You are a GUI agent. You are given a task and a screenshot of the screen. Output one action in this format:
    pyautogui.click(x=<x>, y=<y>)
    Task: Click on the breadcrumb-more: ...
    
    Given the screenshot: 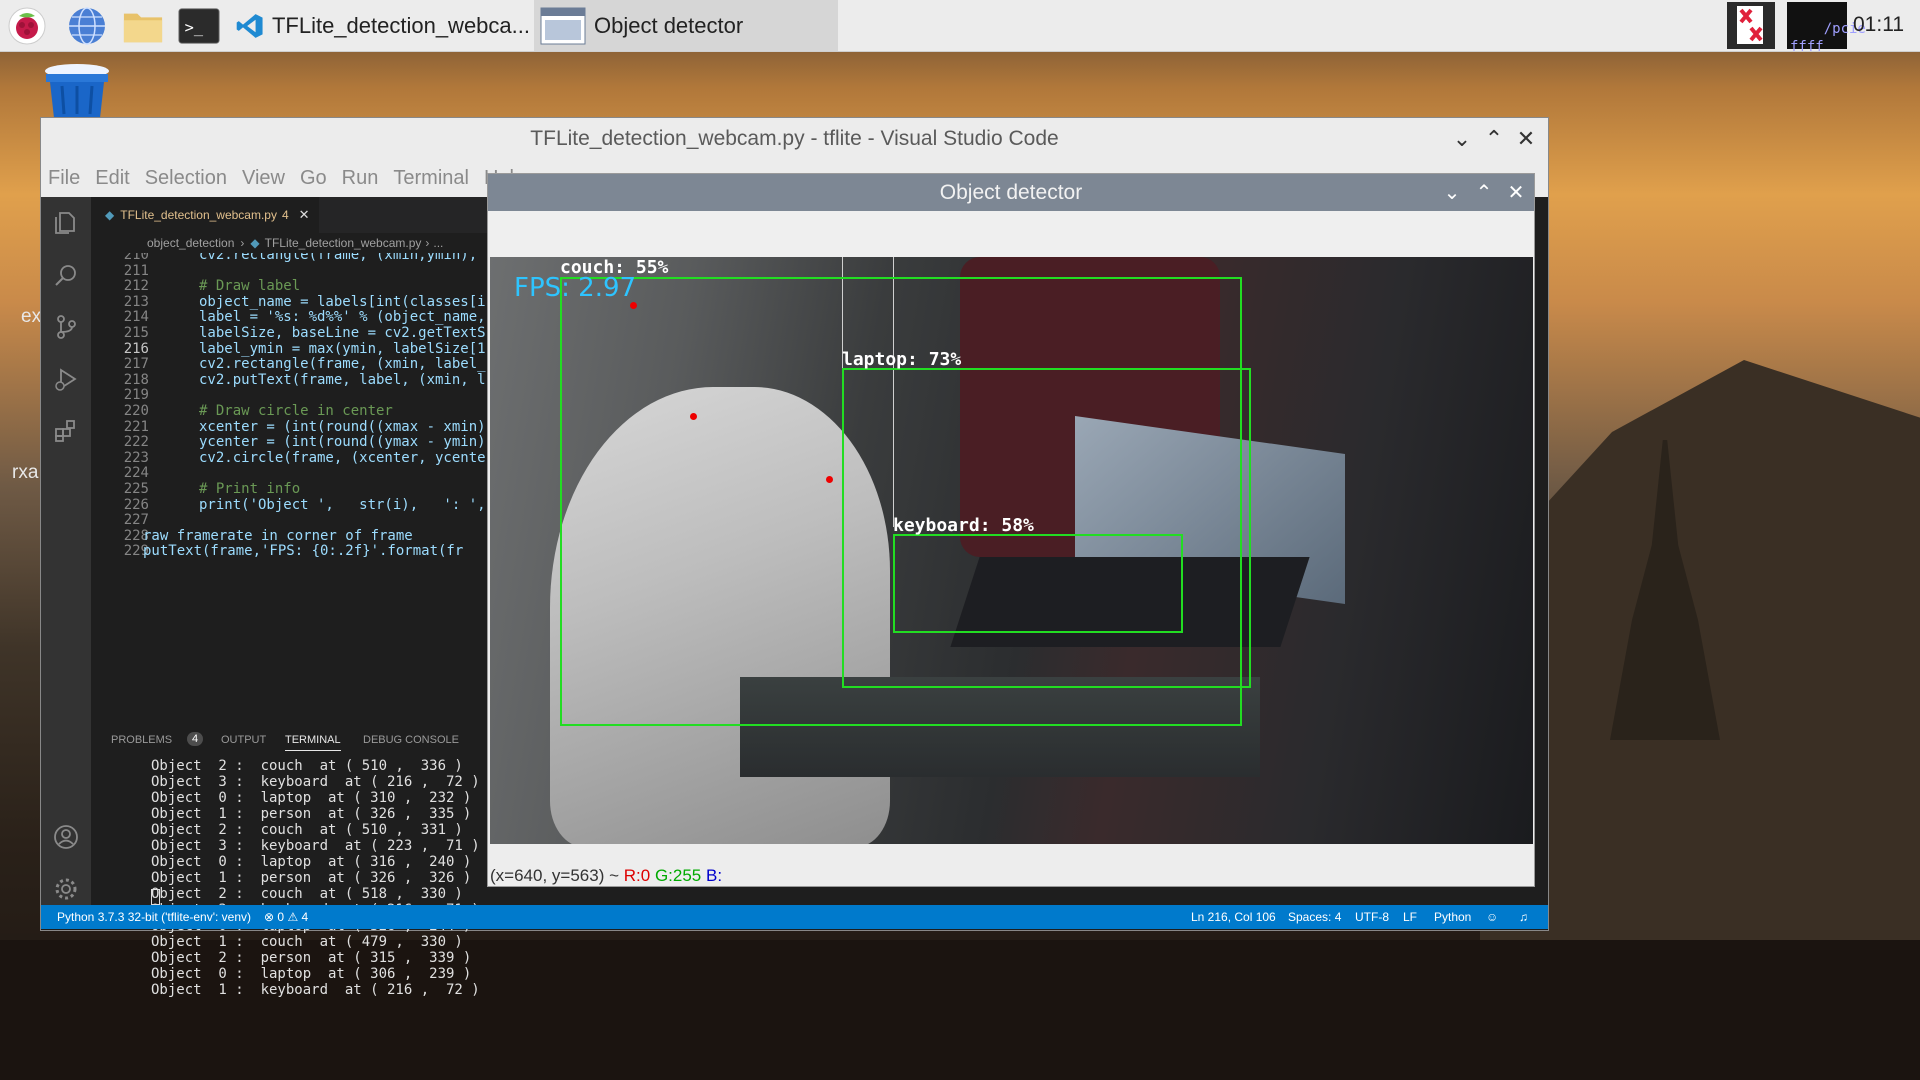 What is the action you would take?
    pyautogui.click(x=438, y=243)
    